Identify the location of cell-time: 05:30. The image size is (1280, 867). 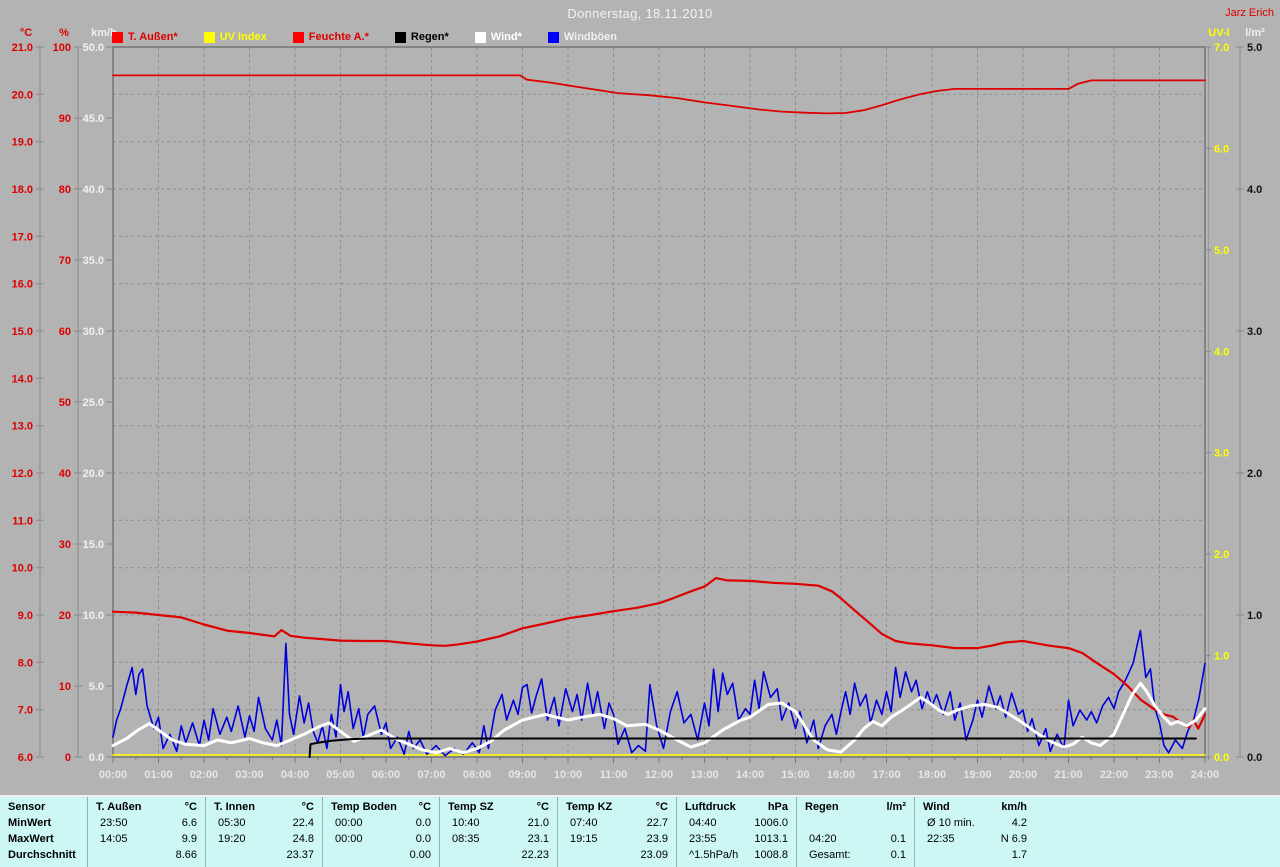
(232, 823).